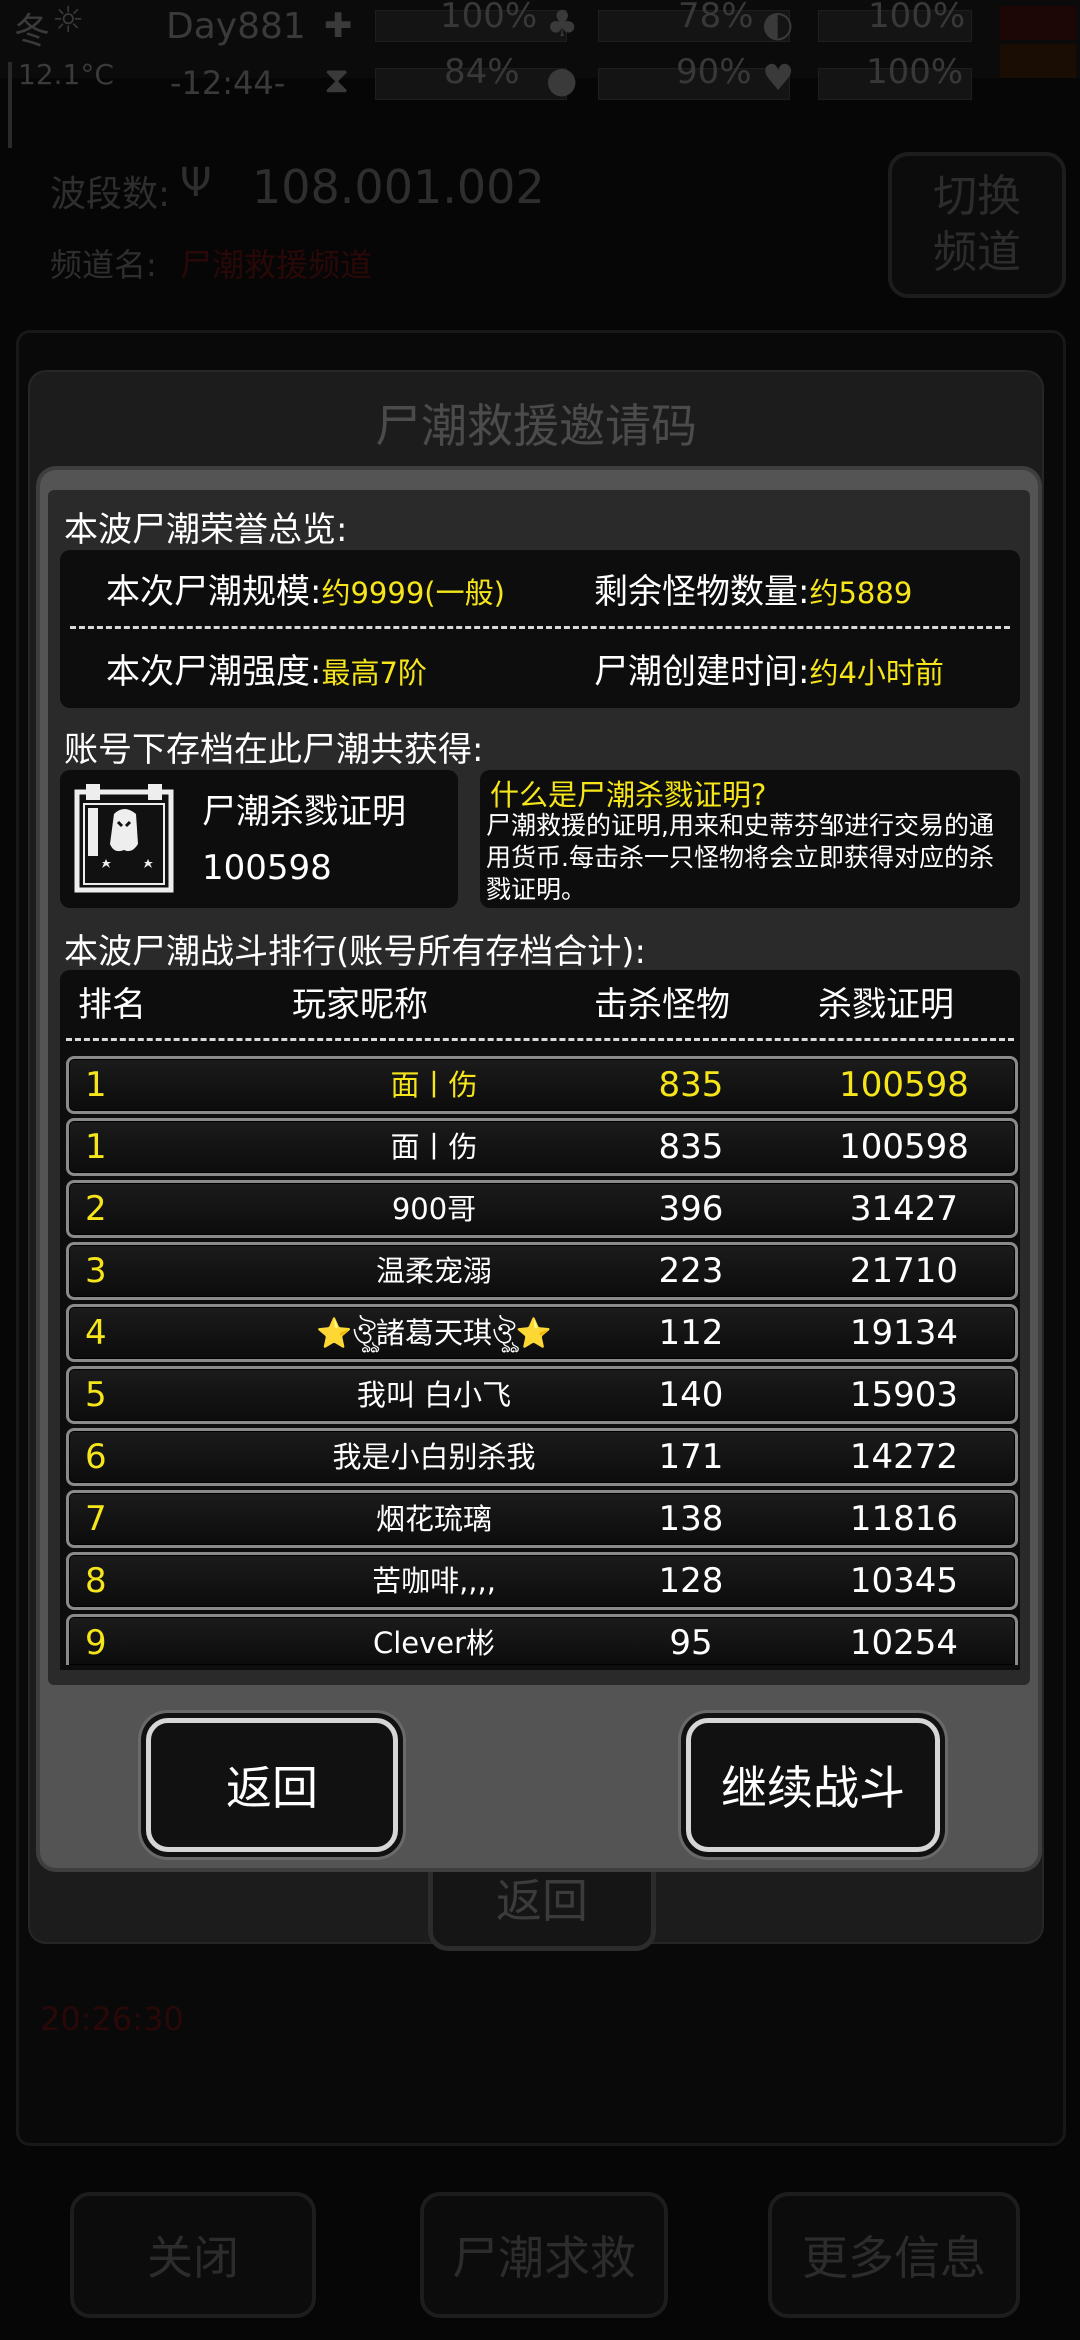  I want to click on continue-battle-button: 继续战斗, so click(813, 1785).